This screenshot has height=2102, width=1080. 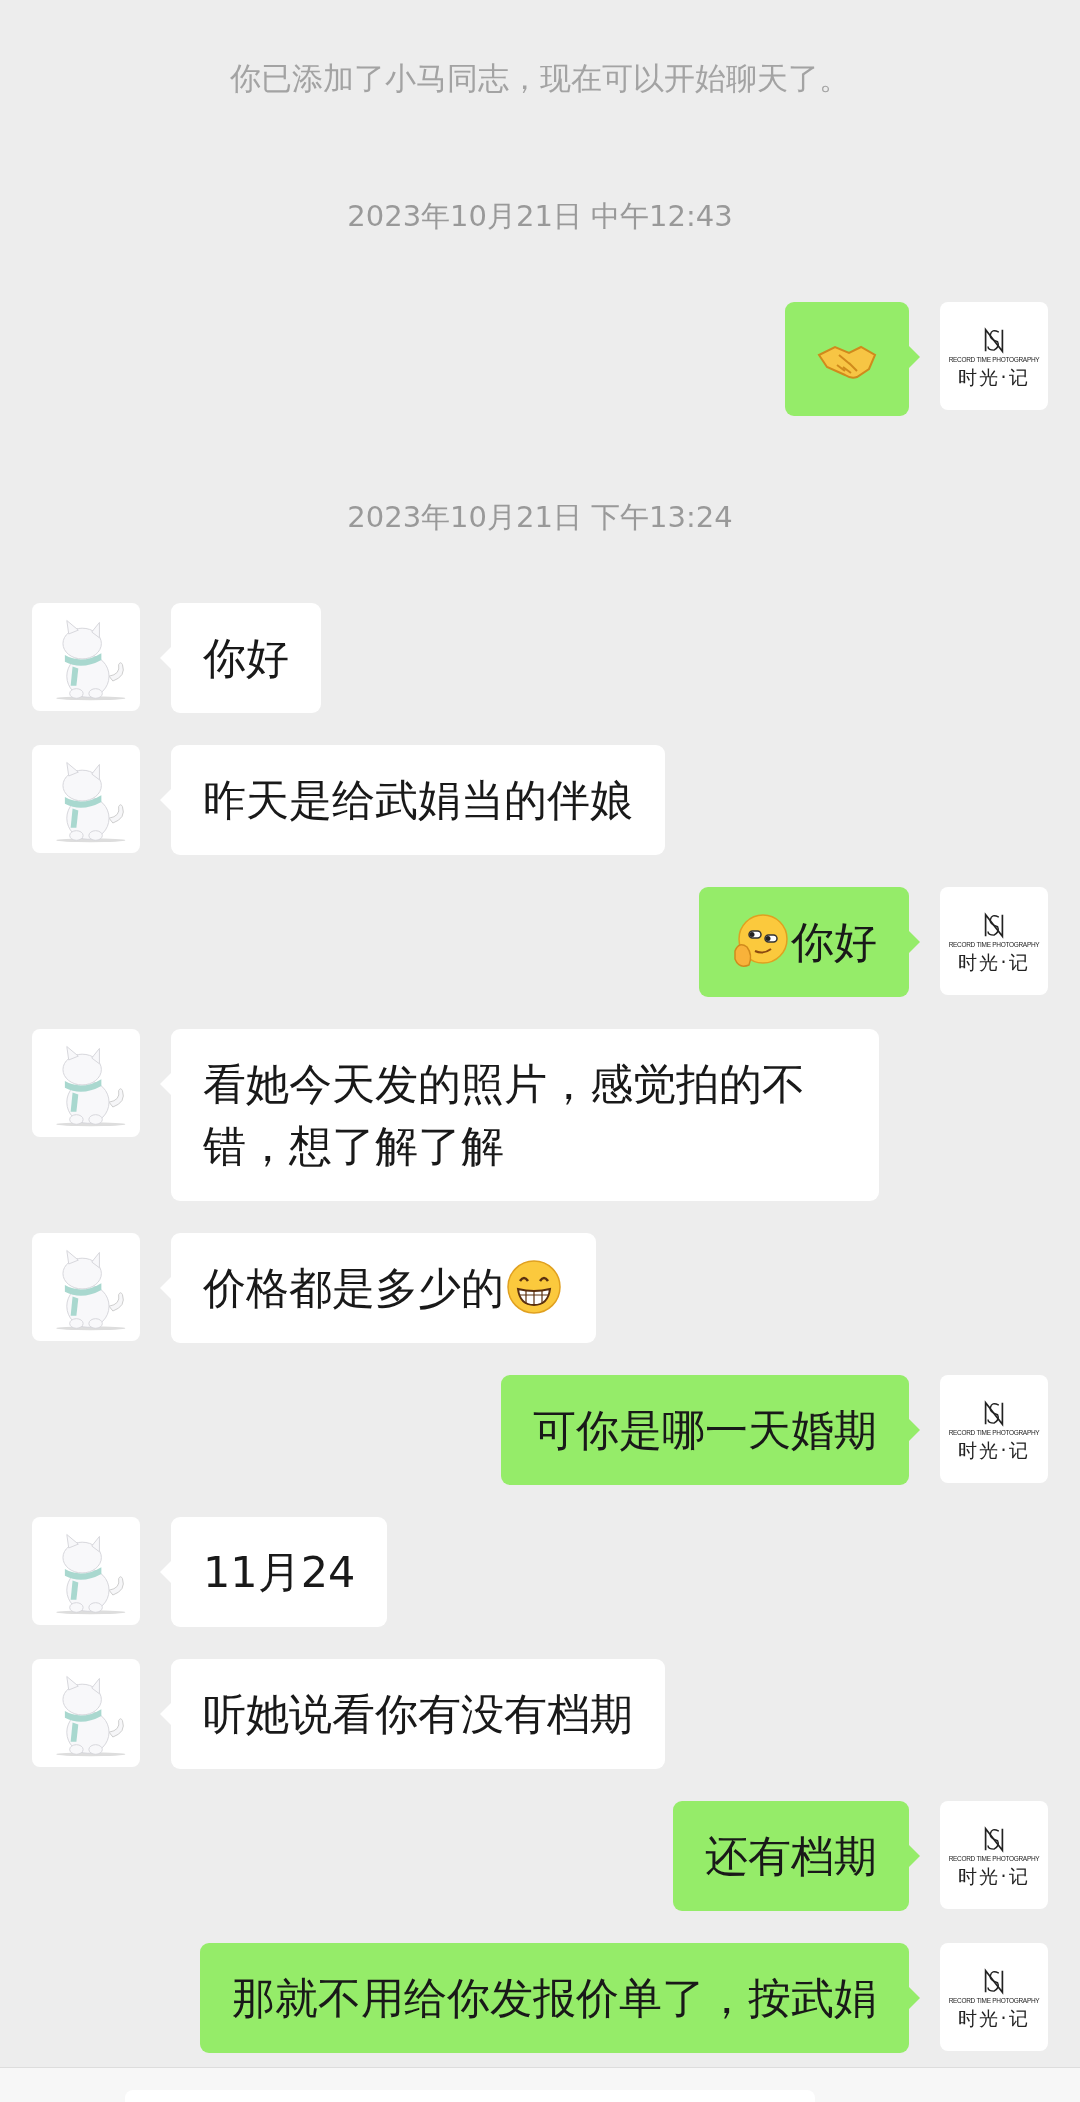 What do you see at coordinates (279, 1571) in the screenshot?
I see `message-bubble: 11月24` at bounding box center [279, 1571].